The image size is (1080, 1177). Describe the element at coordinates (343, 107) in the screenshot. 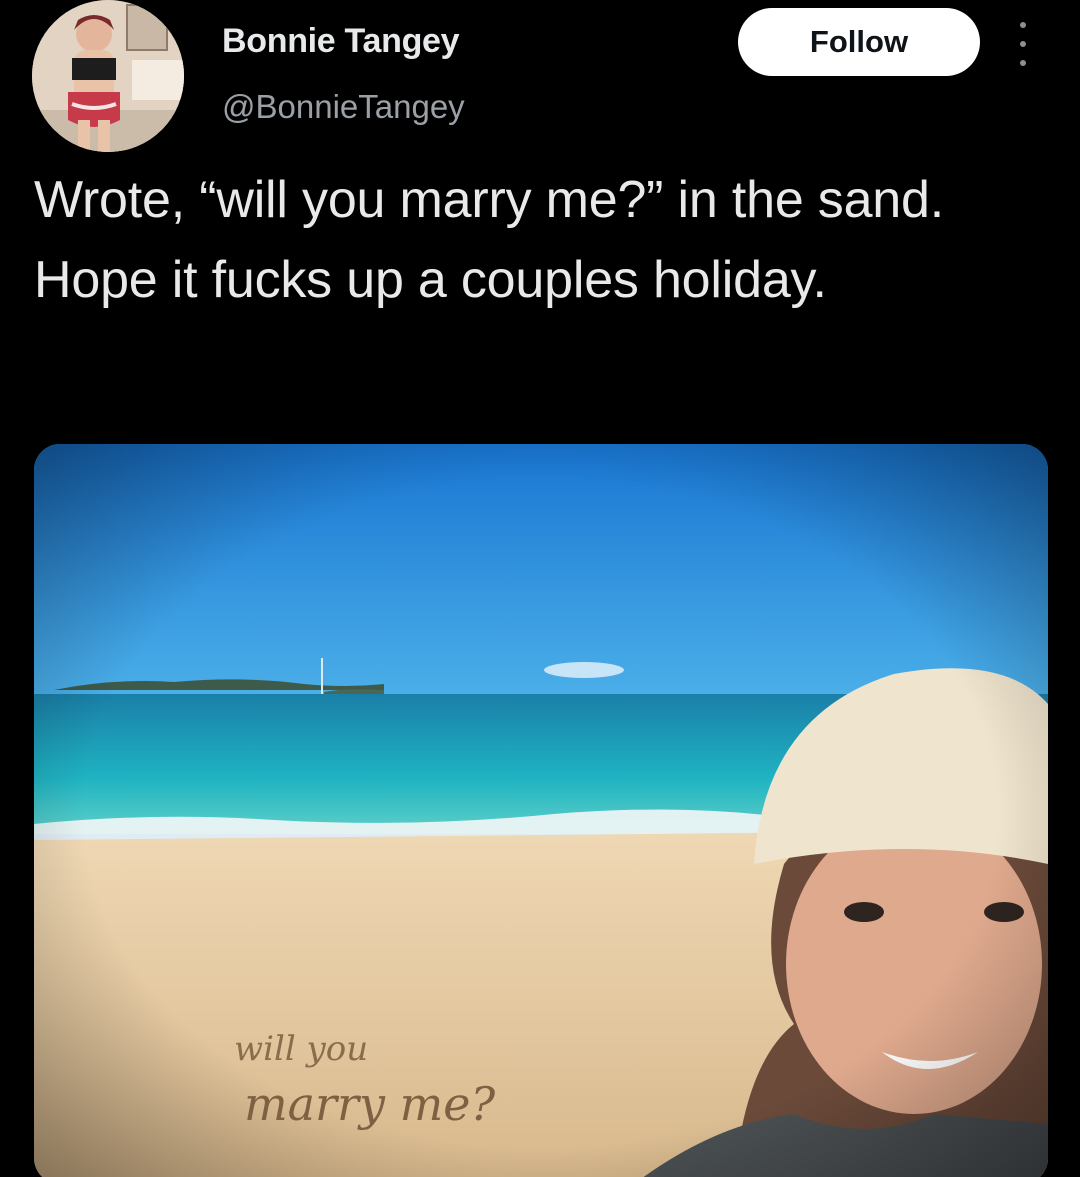

I see `author-handle: @BonnieTangey` at that location.